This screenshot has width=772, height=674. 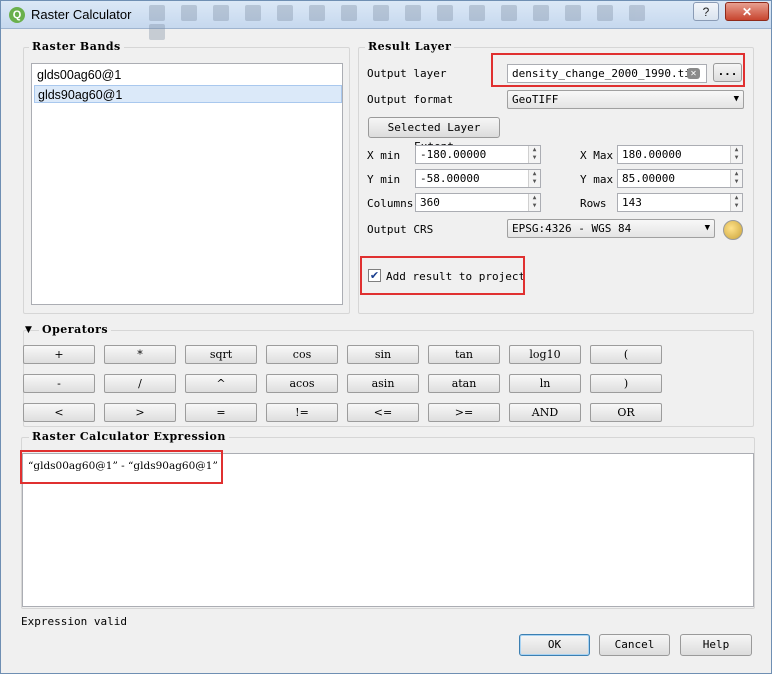 I want to click on output-format-select: GeoTIFF ▼, so click(x=625, y=99).